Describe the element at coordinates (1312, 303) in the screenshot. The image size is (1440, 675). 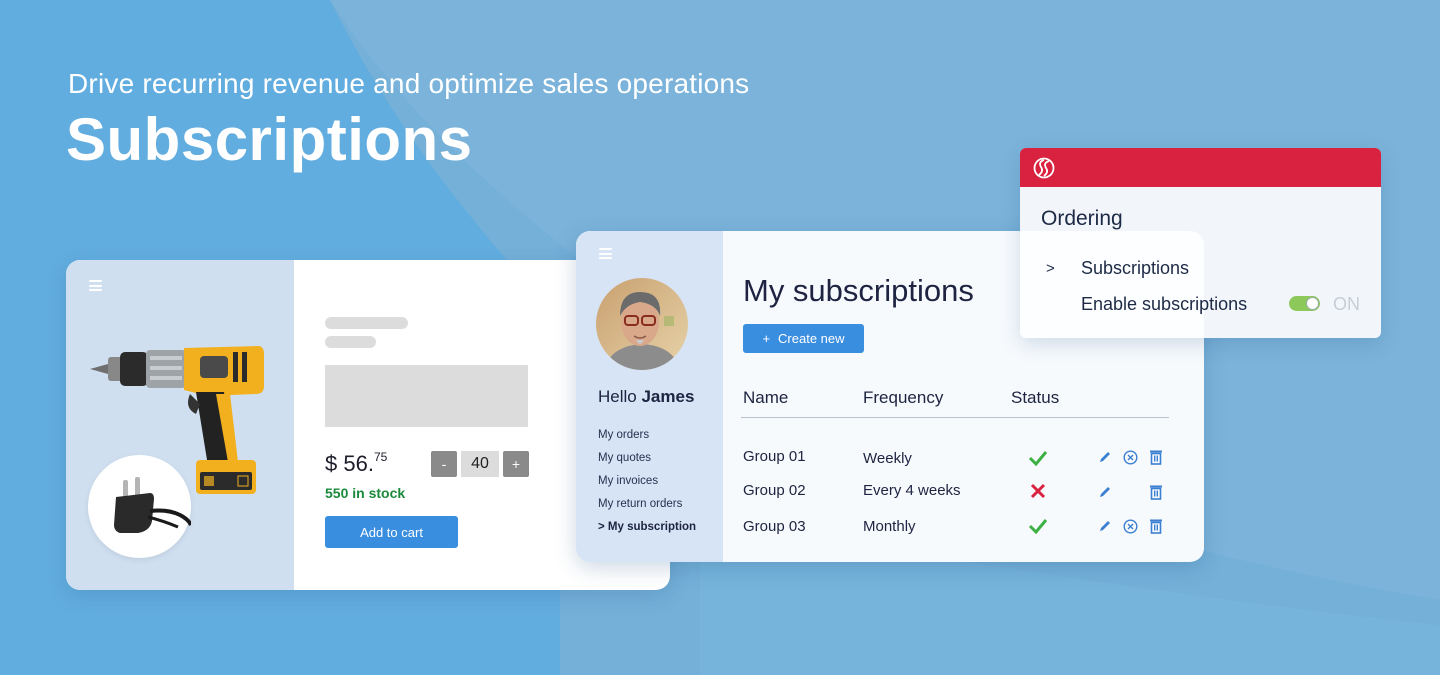
I see `toggle-knob` at that location.